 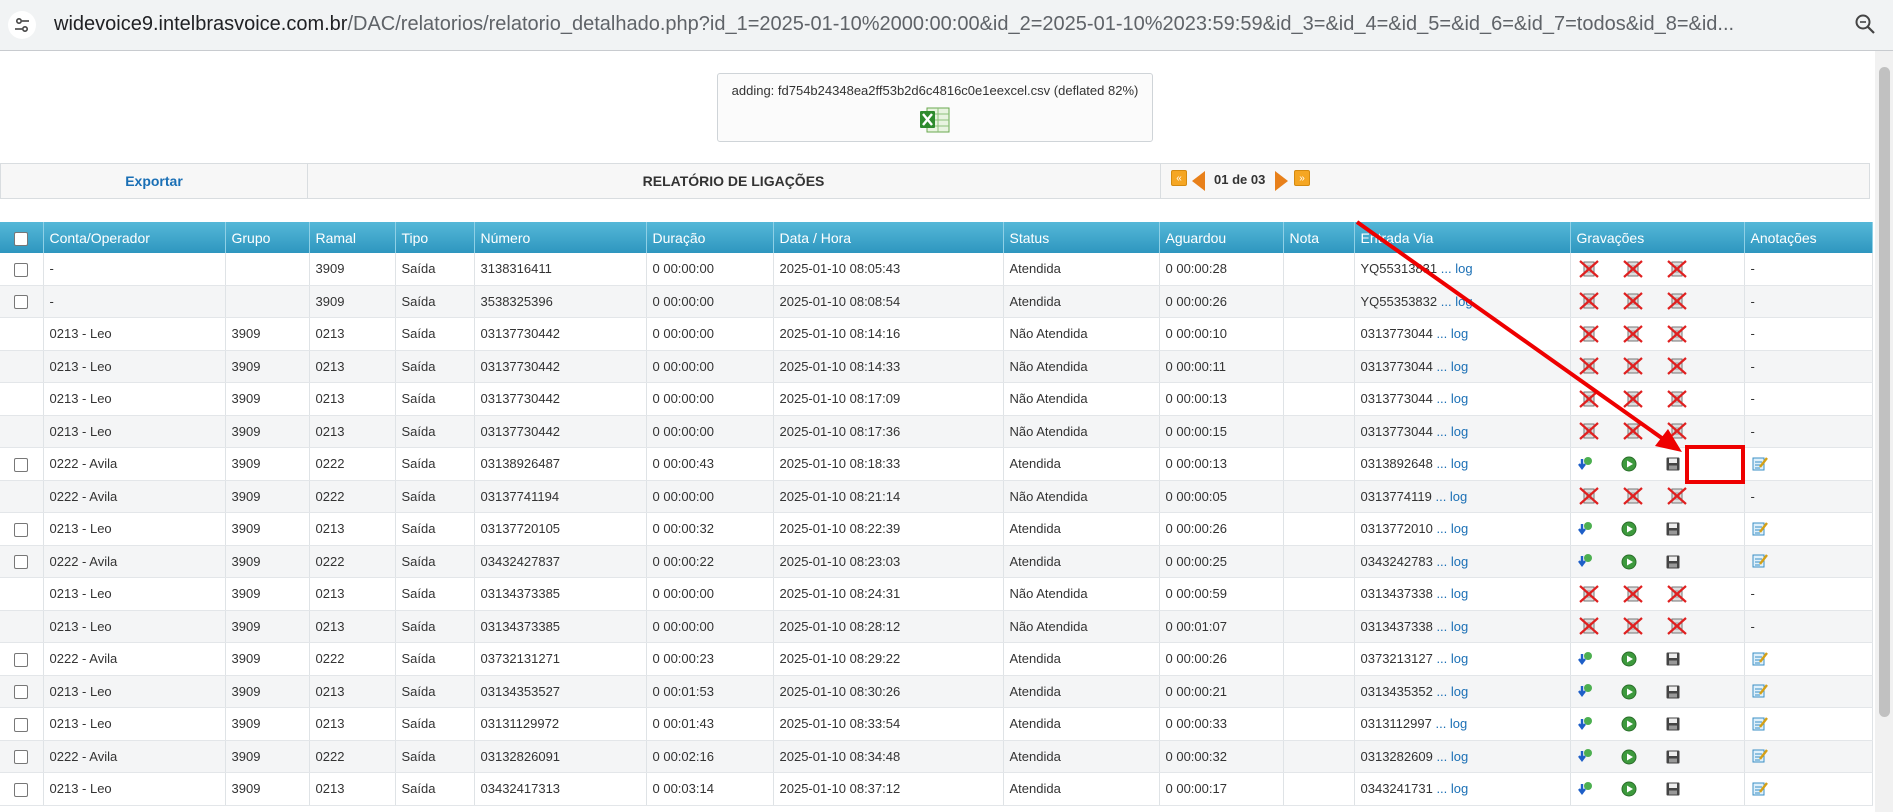 What do you see at coordinates (1198, 181) in the screenshot?
I see `prev-page-arrow-icon` at bounding box center [1198, 181].